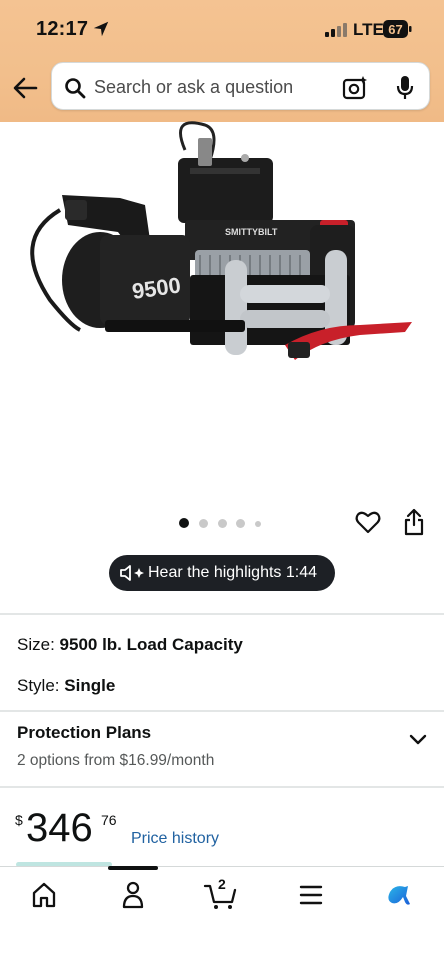  I want to click on product-brand-label: SMITTYBILT, so click(251, 232).